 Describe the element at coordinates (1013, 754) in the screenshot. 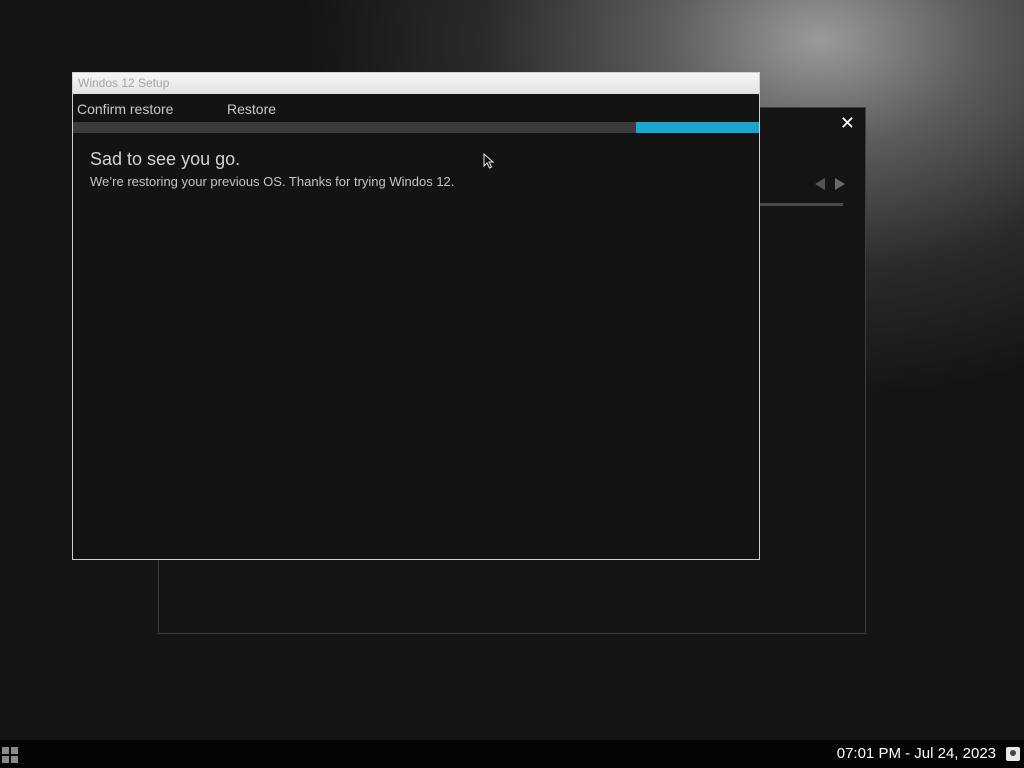

I see `user-icon` at that location.